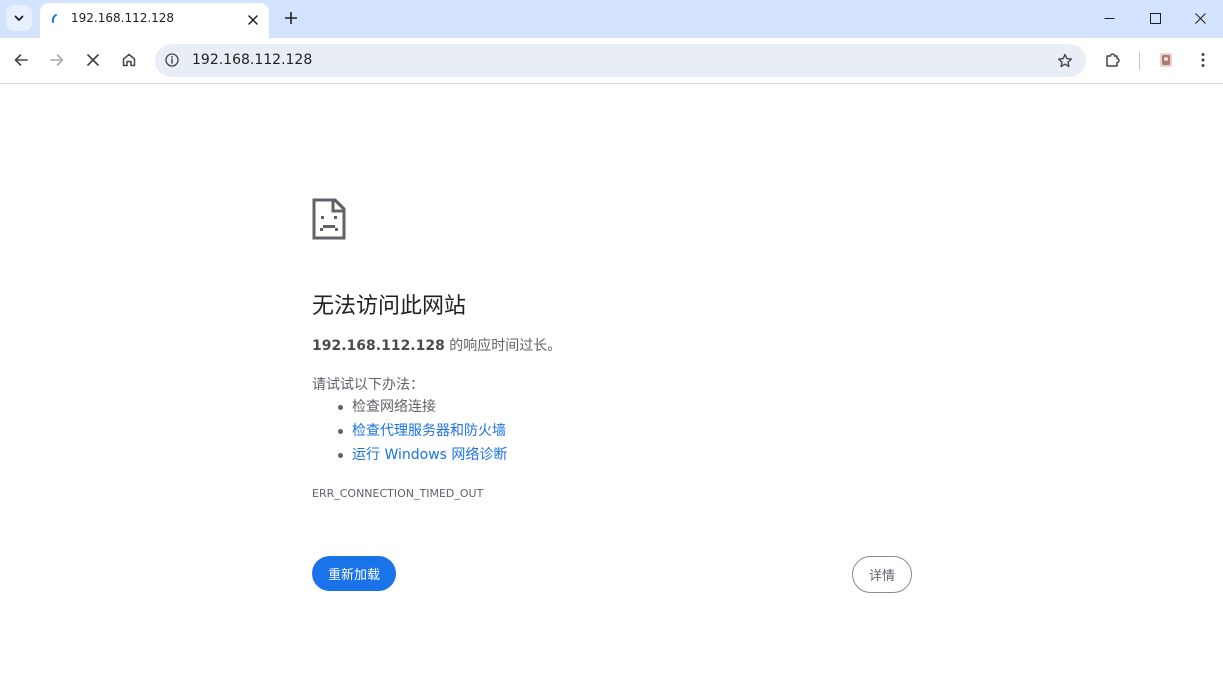 The height and width of the screenshot is (679, 1223). I want to click on suggestions-list: 检查网络连接 检查代理服务器和防火墙 运行 Windows 网络诊断, so click(409, 431).